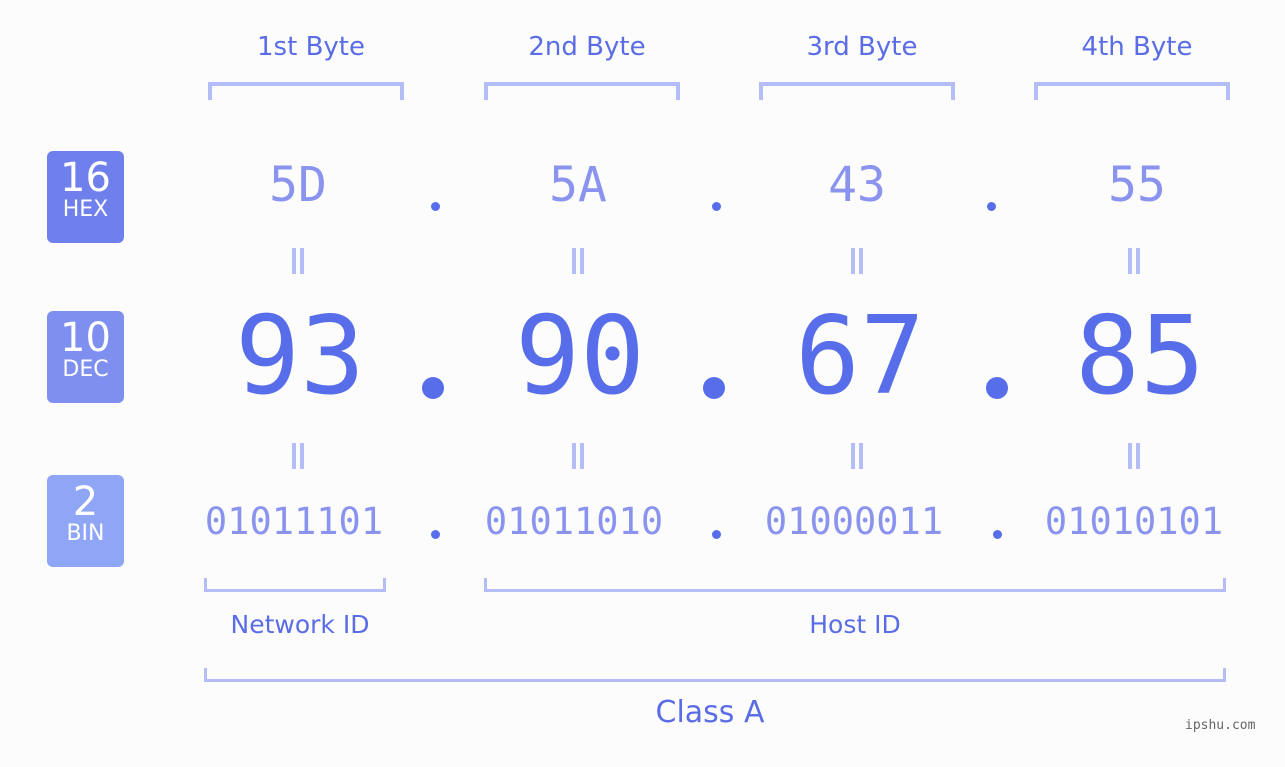 The height and width of the screenshot is (767, 1285). What do you see at coordinates (1137, 185) in the screenshot?
I see `hex-byte-4: 55` at bounding box center [1137, 185].